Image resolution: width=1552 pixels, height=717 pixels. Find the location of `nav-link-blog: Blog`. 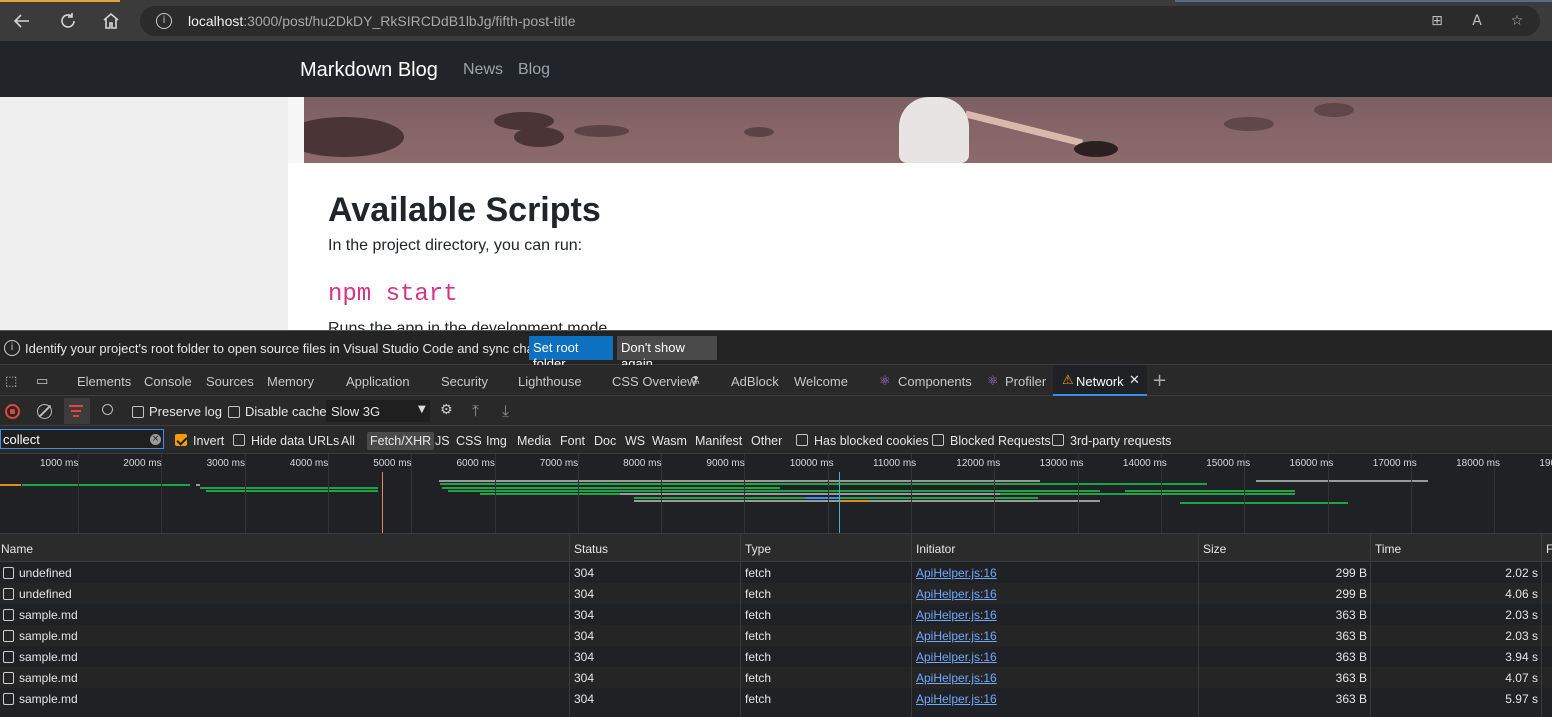

nav-link-blog: Blog is located at coordinates (534, 70).